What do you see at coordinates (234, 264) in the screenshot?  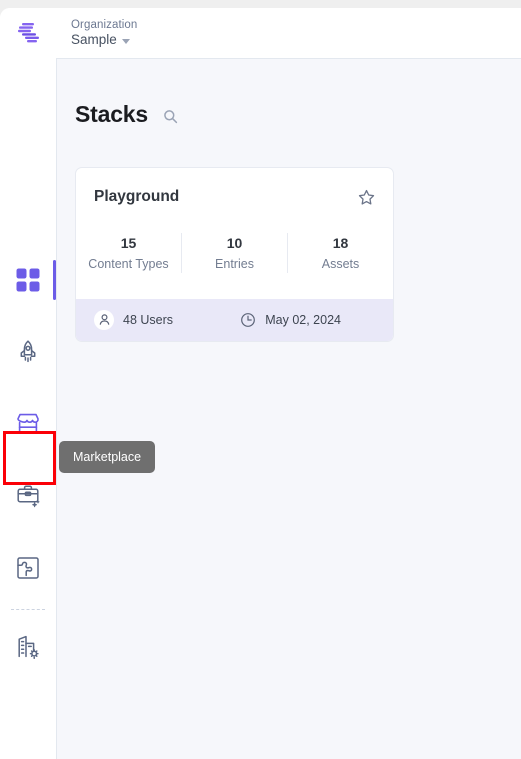 I see `stat-label: Entries` at bounding box center [234, 264].